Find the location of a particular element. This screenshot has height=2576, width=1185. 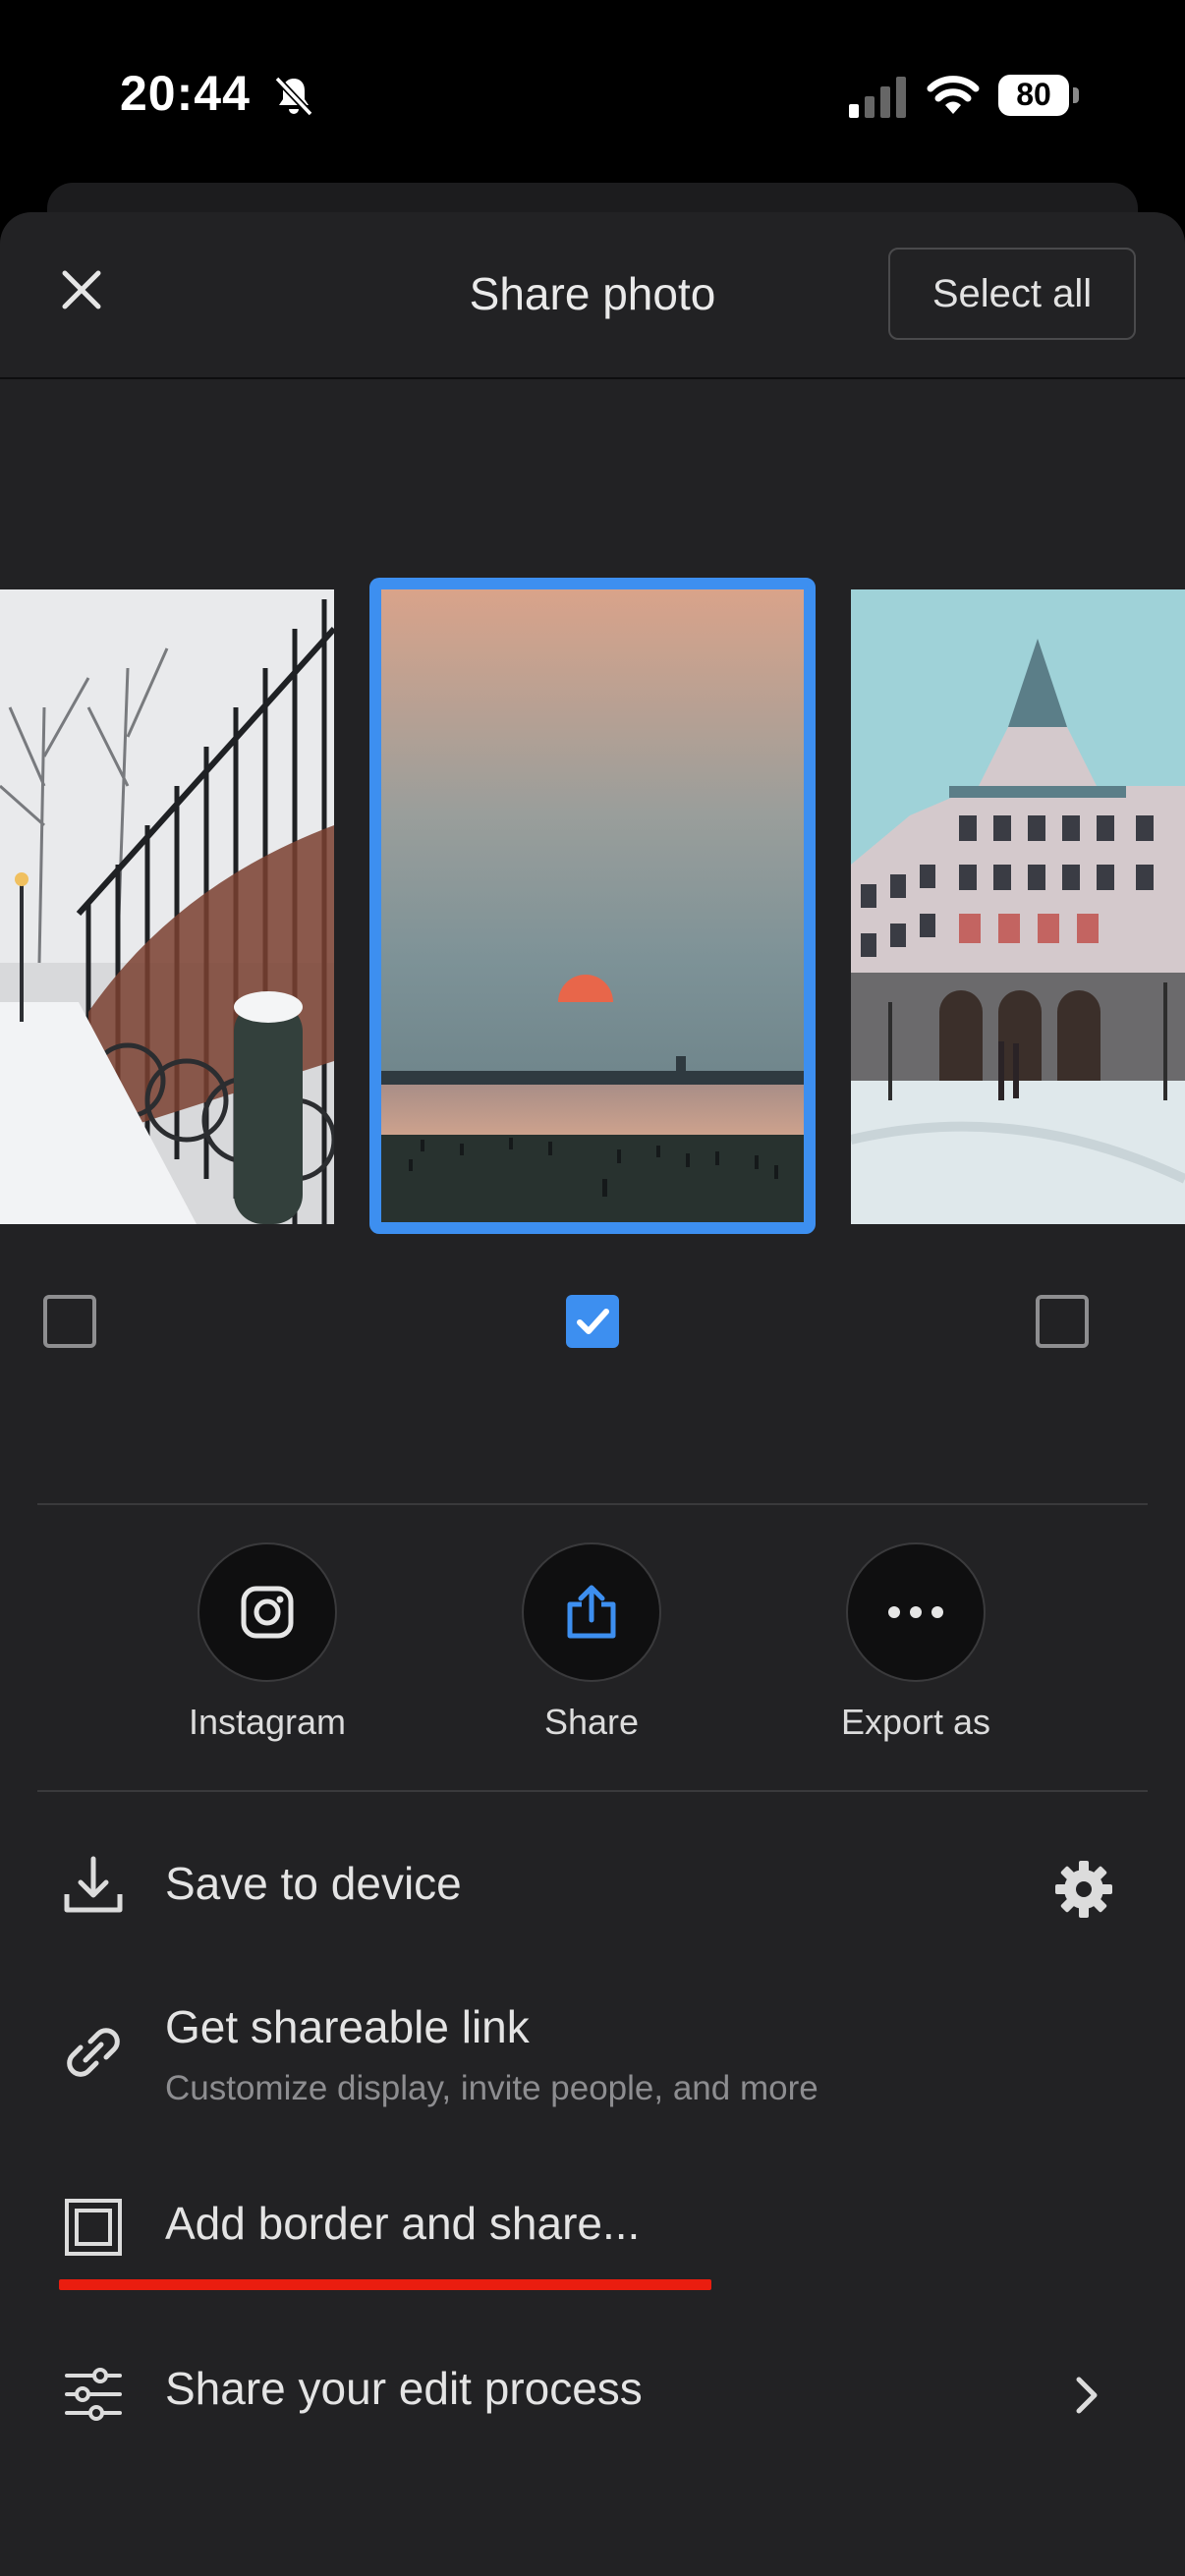

photo-thumbnail-passage-building is located at coordinates (1018, 906).